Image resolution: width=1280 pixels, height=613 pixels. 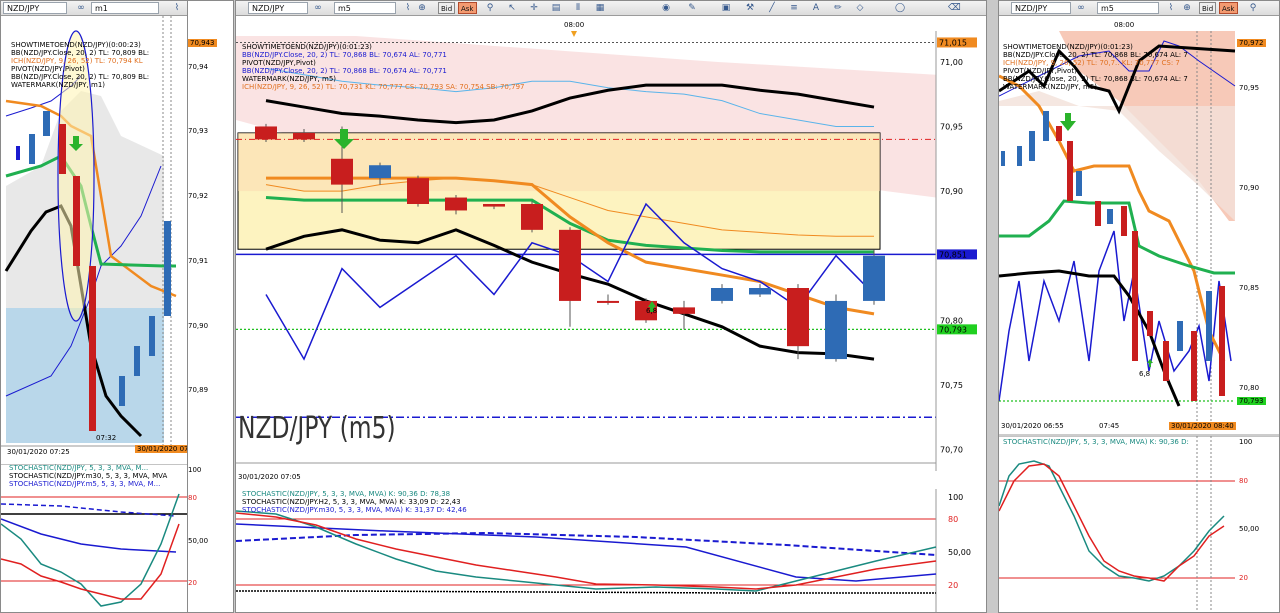 I want to click on globe-icon: ◉, so click(x=666, y=8).